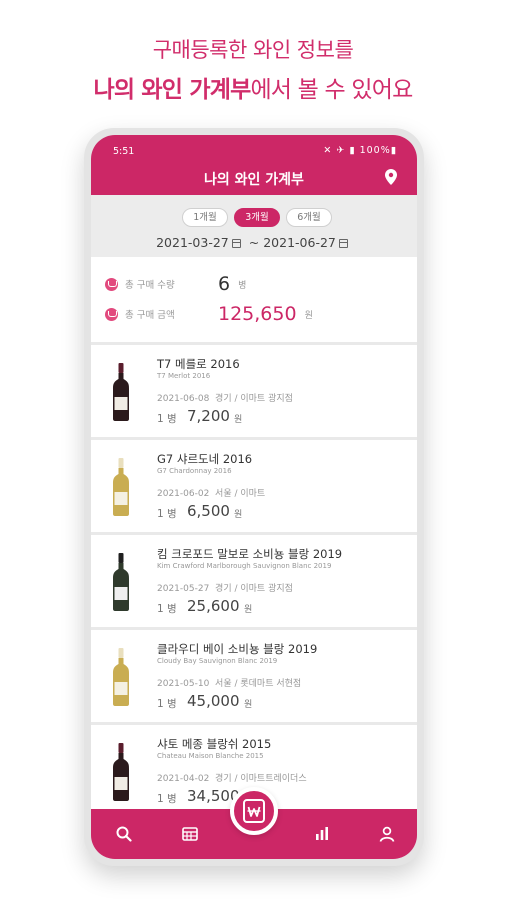 The width and height of the screenshot is (506, 900). I want to click on promo-headline-1: 구매등록한 와인 정보를, so click(253, 50).